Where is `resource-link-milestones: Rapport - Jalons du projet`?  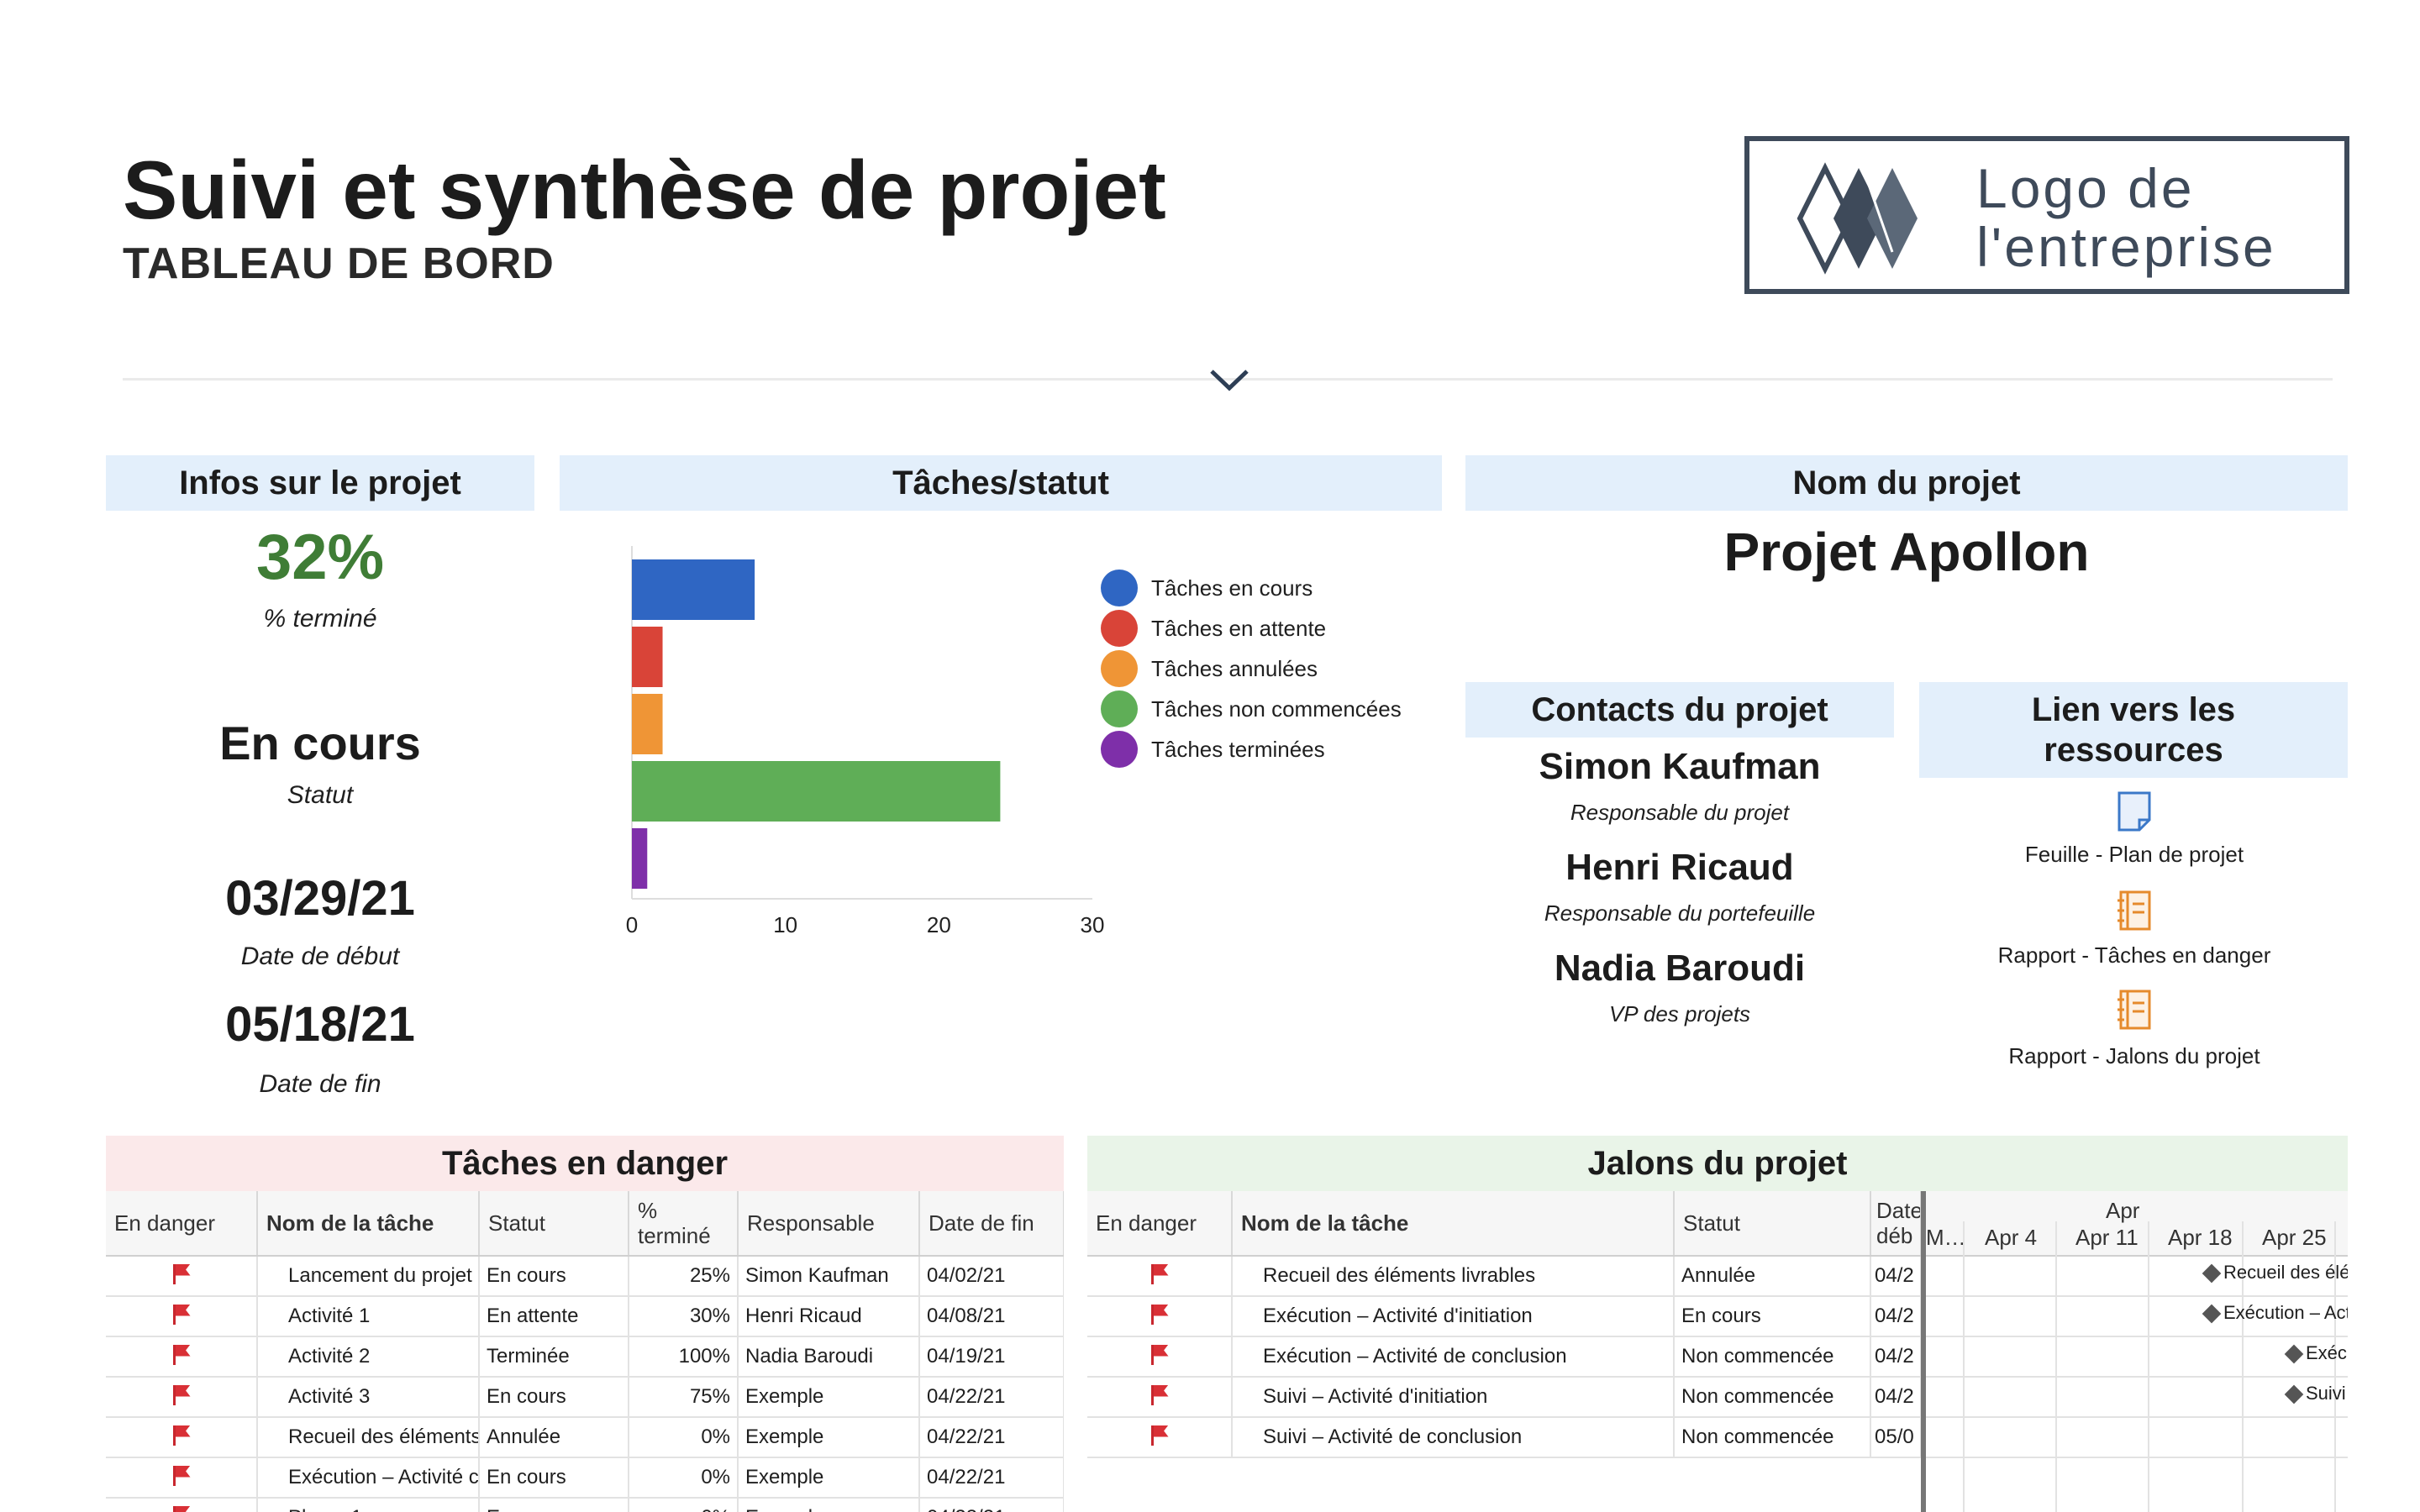 resource-link-milestones: Rapport - Jalons du projet is located at coordinates (2134, 1056).